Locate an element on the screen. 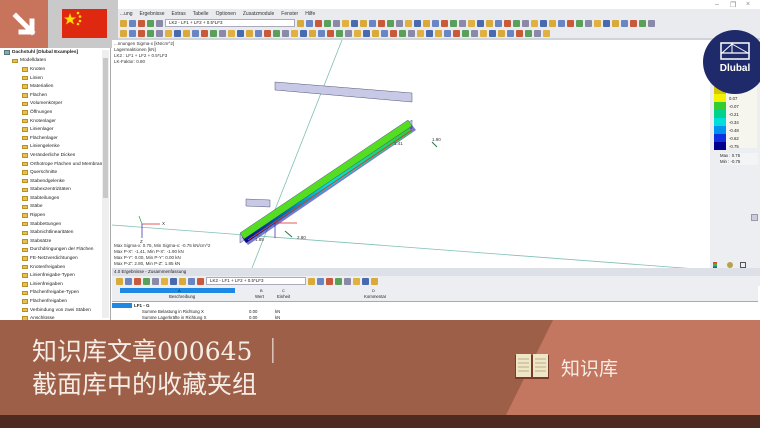 This screenshot has height=428, width=760. menu-item: Extras is located at coordinates (179, 14).